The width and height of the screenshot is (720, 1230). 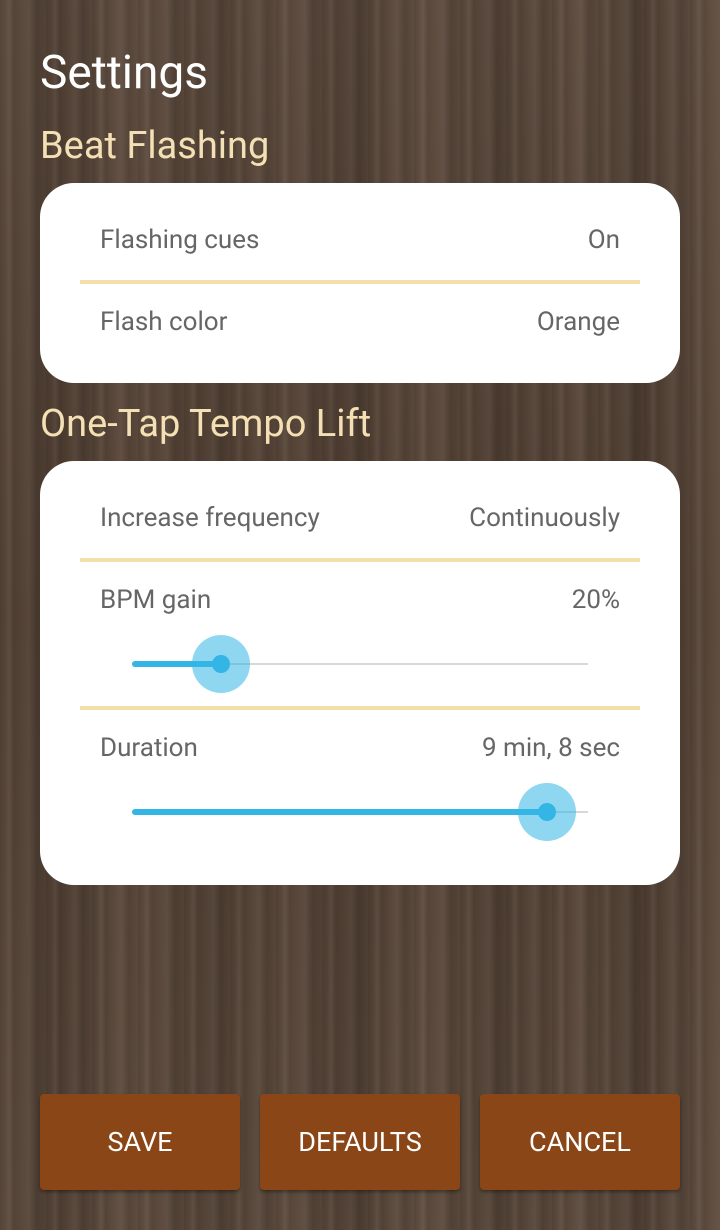 I want to click on flashing-cues-row: Flashing cues On, so click(x=360, y=240).